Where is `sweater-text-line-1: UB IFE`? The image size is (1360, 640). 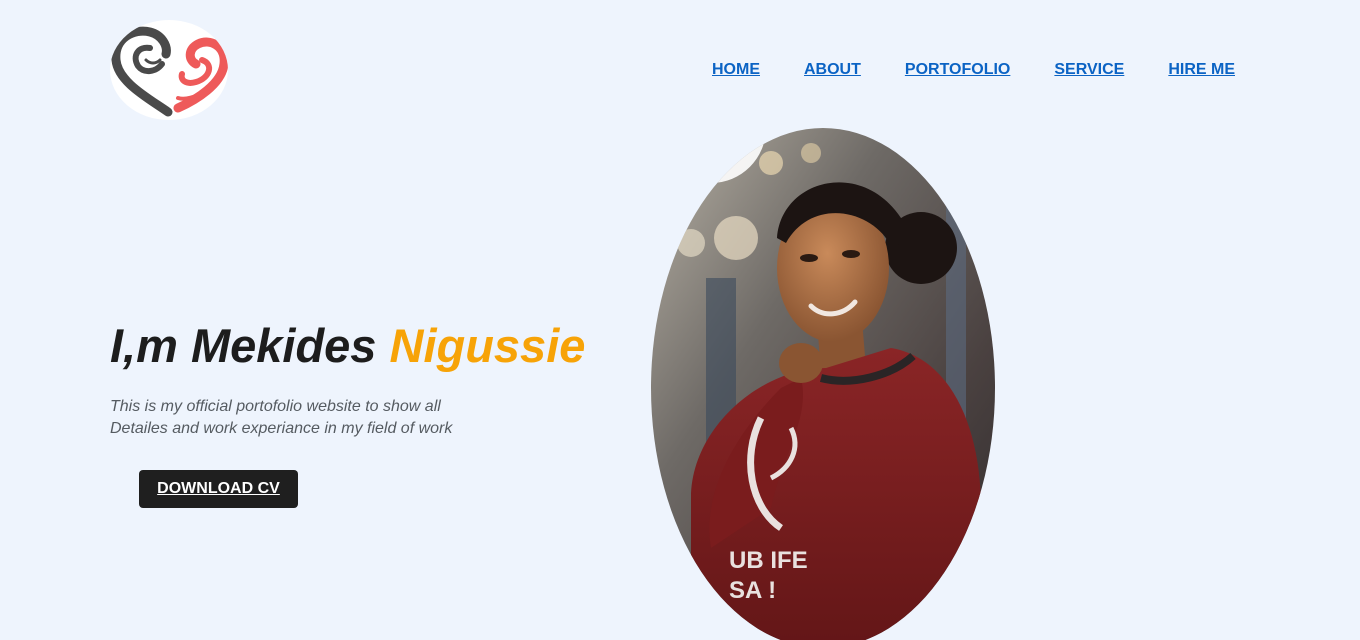
sweater-text-line-1: UB IFE is located at coordinates (768, 560).